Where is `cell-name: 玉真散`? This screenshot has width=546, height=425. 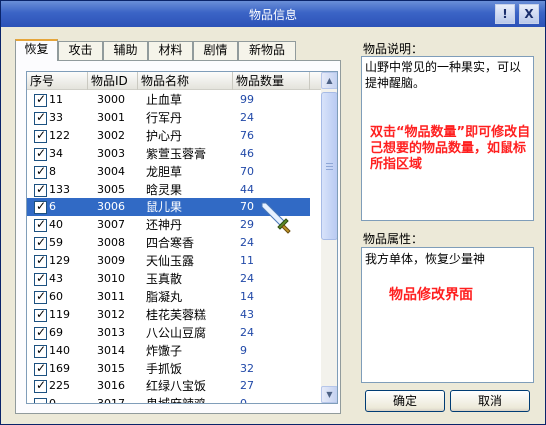 cell-name: 玉真散 is located at coordinates (164, 279).